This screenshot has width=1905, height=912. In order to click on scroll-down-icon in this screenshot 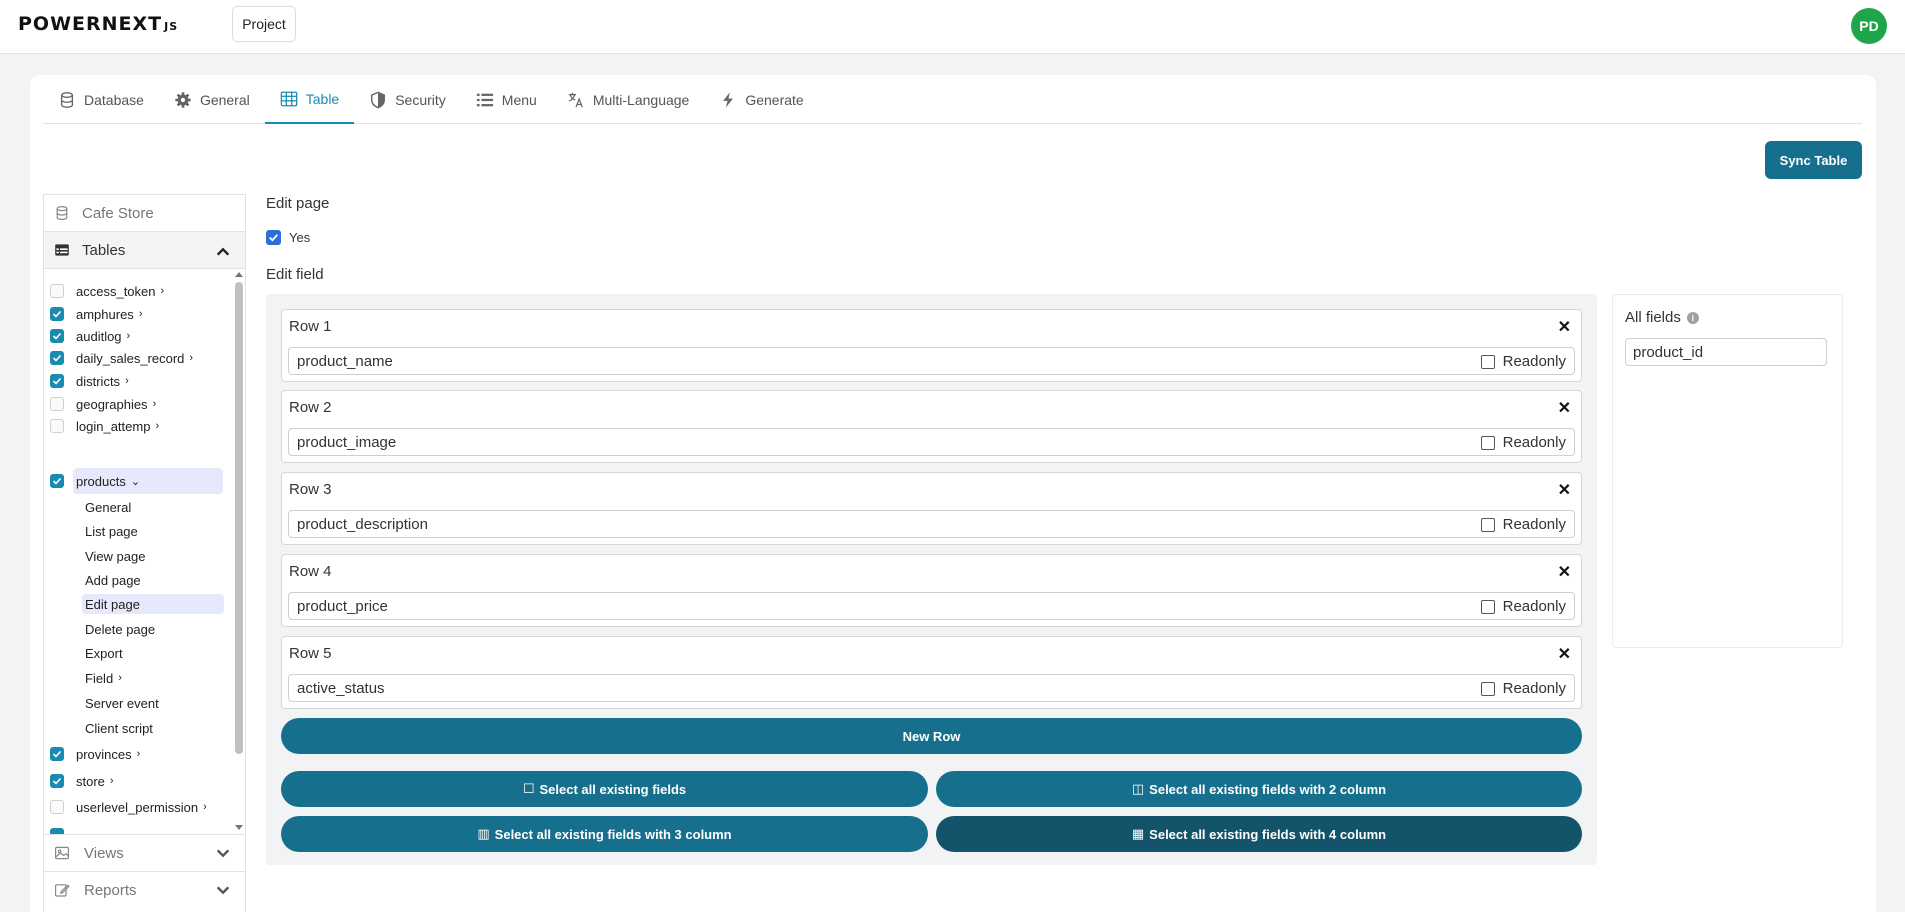, I will do `click(239, 828)`.